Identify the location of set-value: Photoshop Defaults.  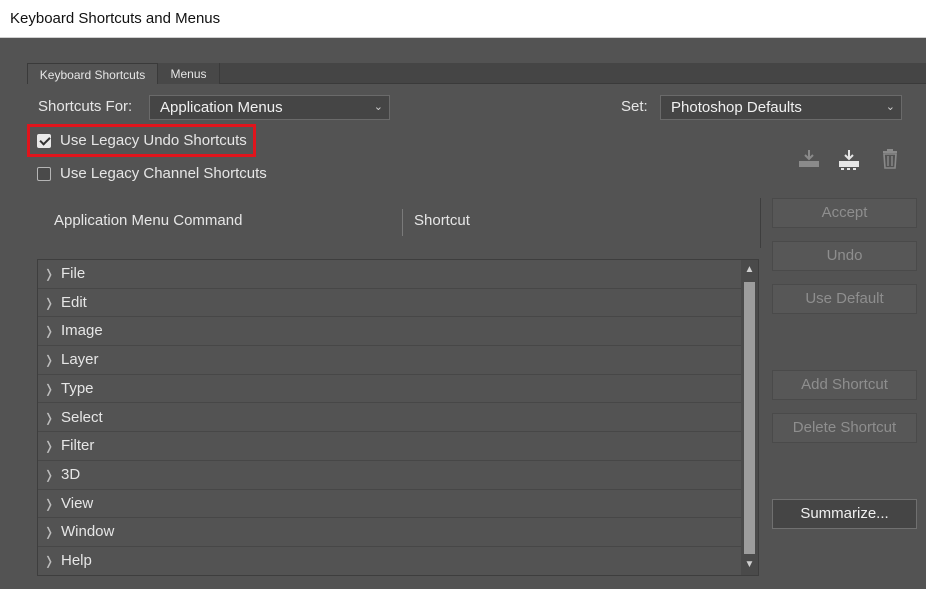
(736, 107).